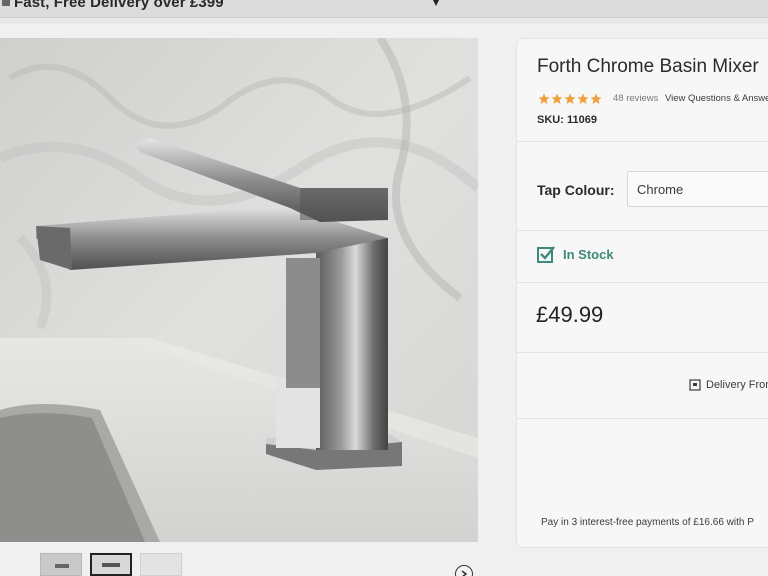 This screenshot has width=768, height=576. I want to click on tap-colour-label: Tap Colour:, so click(576, 190).